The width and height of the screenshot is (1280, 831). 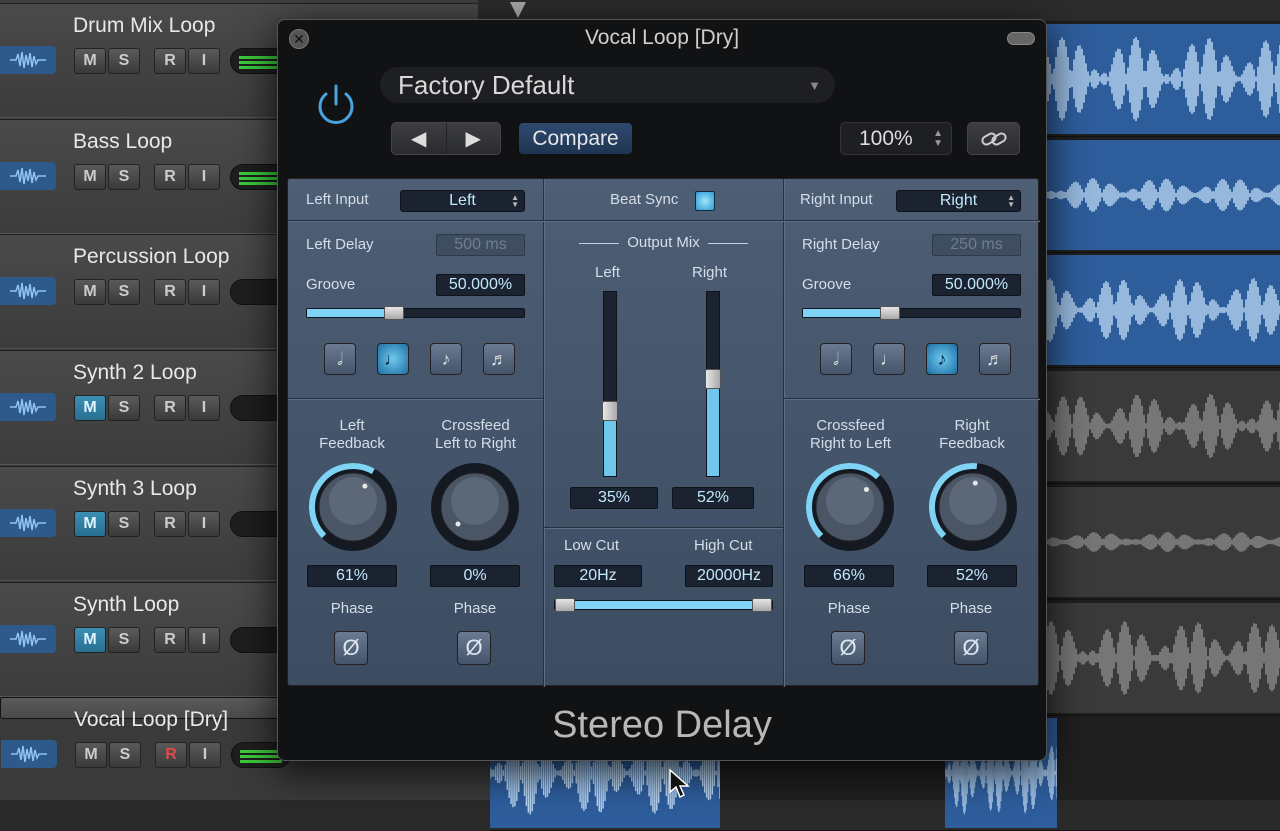 What do you see at coordinates (993, 138) in the screenshot?
I see `link-button` at bounding box center [993, 138].